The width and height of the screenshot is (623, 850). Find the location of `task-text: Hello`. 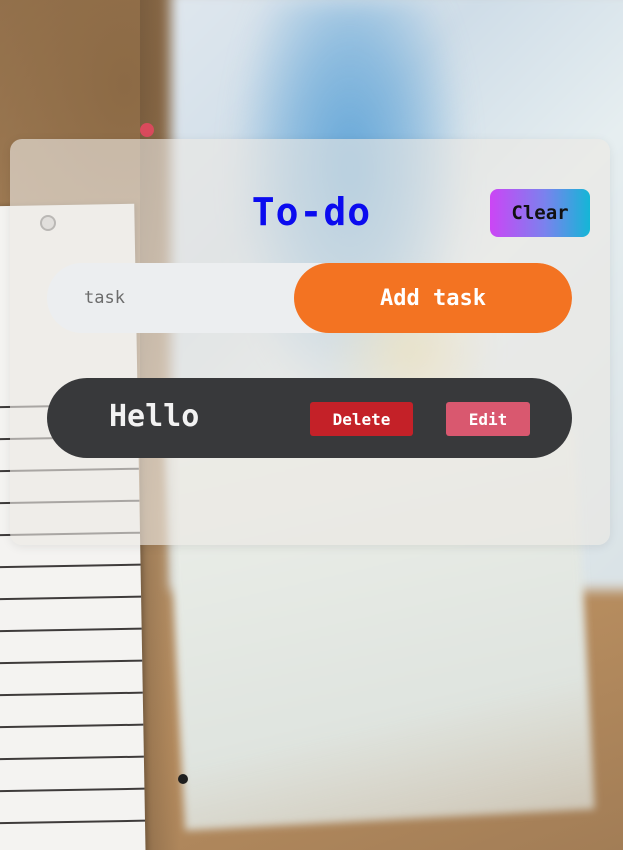

task-text: Hello is located at coordinates (154, 416).